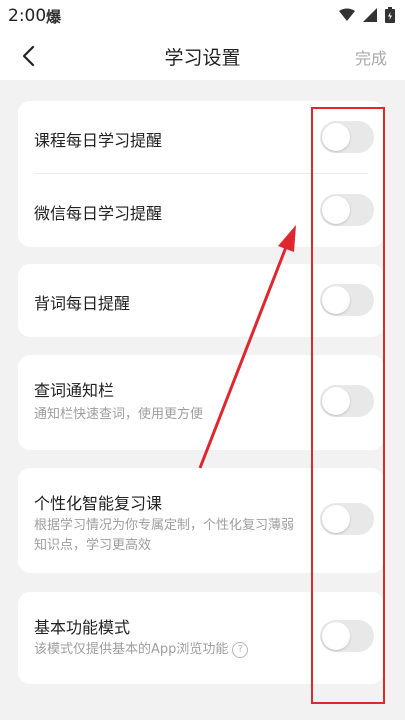 The height and width of the screenshot is (720, 405). I want to click on setting-label: 课程每日学习提醒, so click(98, 140).